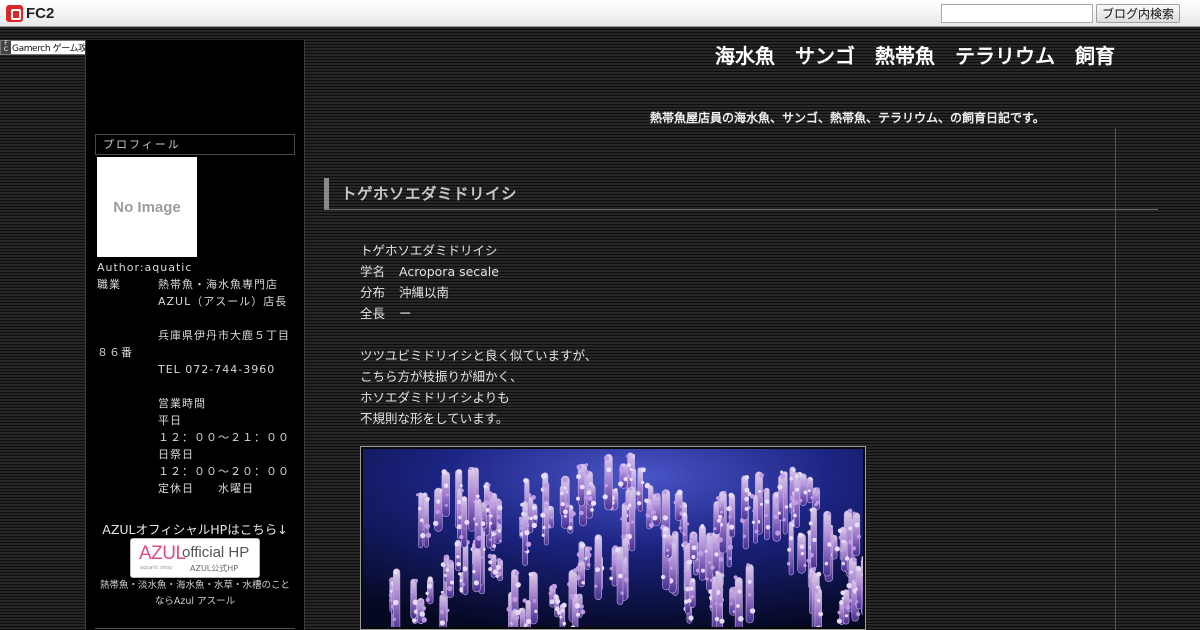  I want to click on entry-desc-line4: 不規則な形をしています。, so click(434, 418).